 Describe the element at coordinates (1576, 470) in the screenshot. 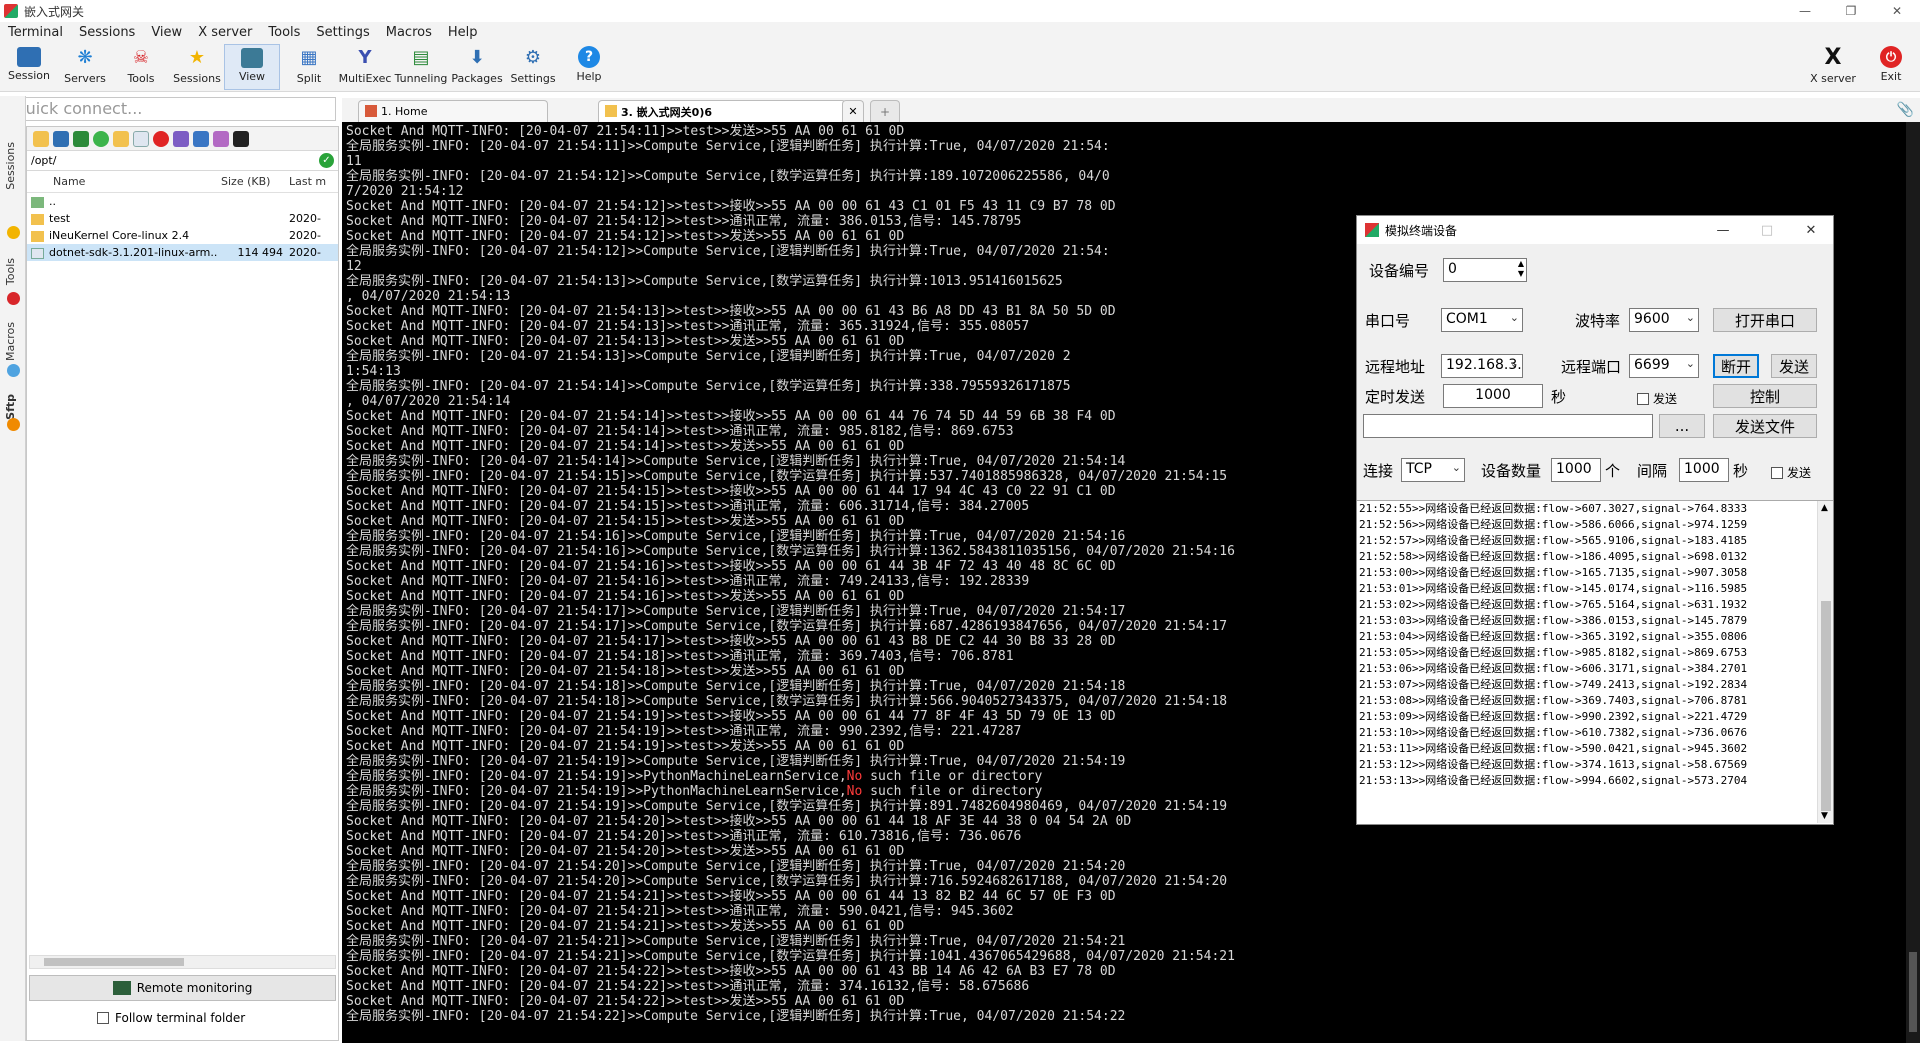

I see `device-count-input: 1000` at that location.